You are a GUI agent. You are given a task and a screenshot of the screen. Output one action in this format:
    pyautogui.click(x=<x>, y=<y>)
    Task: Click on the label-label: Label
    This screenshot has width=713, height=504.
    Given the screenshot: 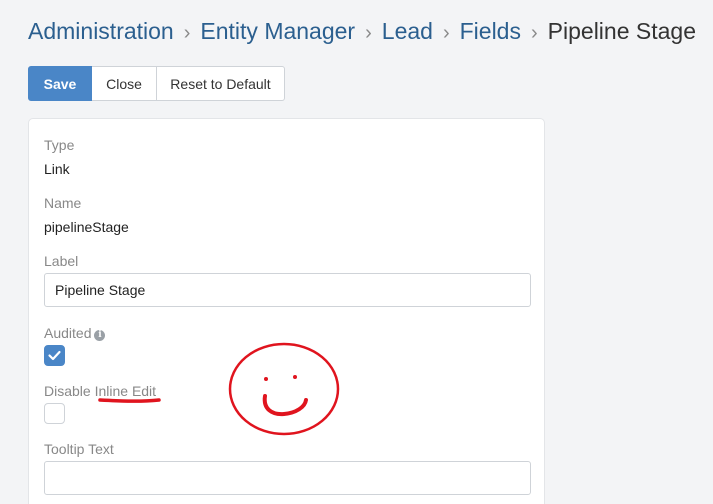 What is the action you would take?
    pyautogui.click(x=61, y=261)
    